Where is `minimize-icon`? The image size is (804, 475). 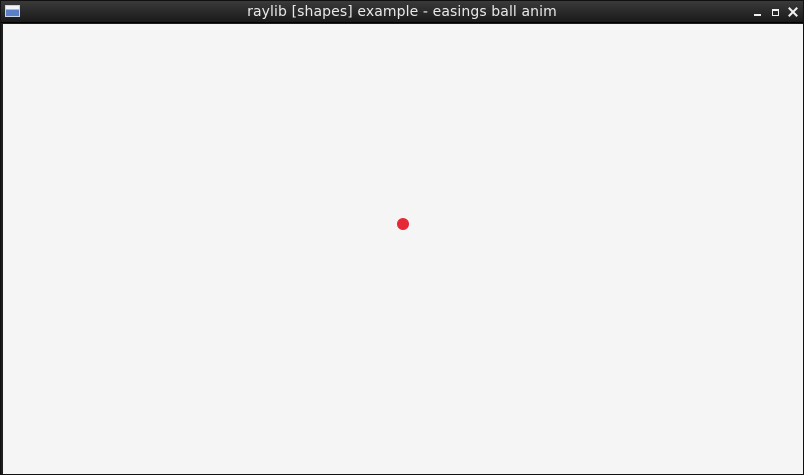 minimize-icon is located at coordinates (757, 15).